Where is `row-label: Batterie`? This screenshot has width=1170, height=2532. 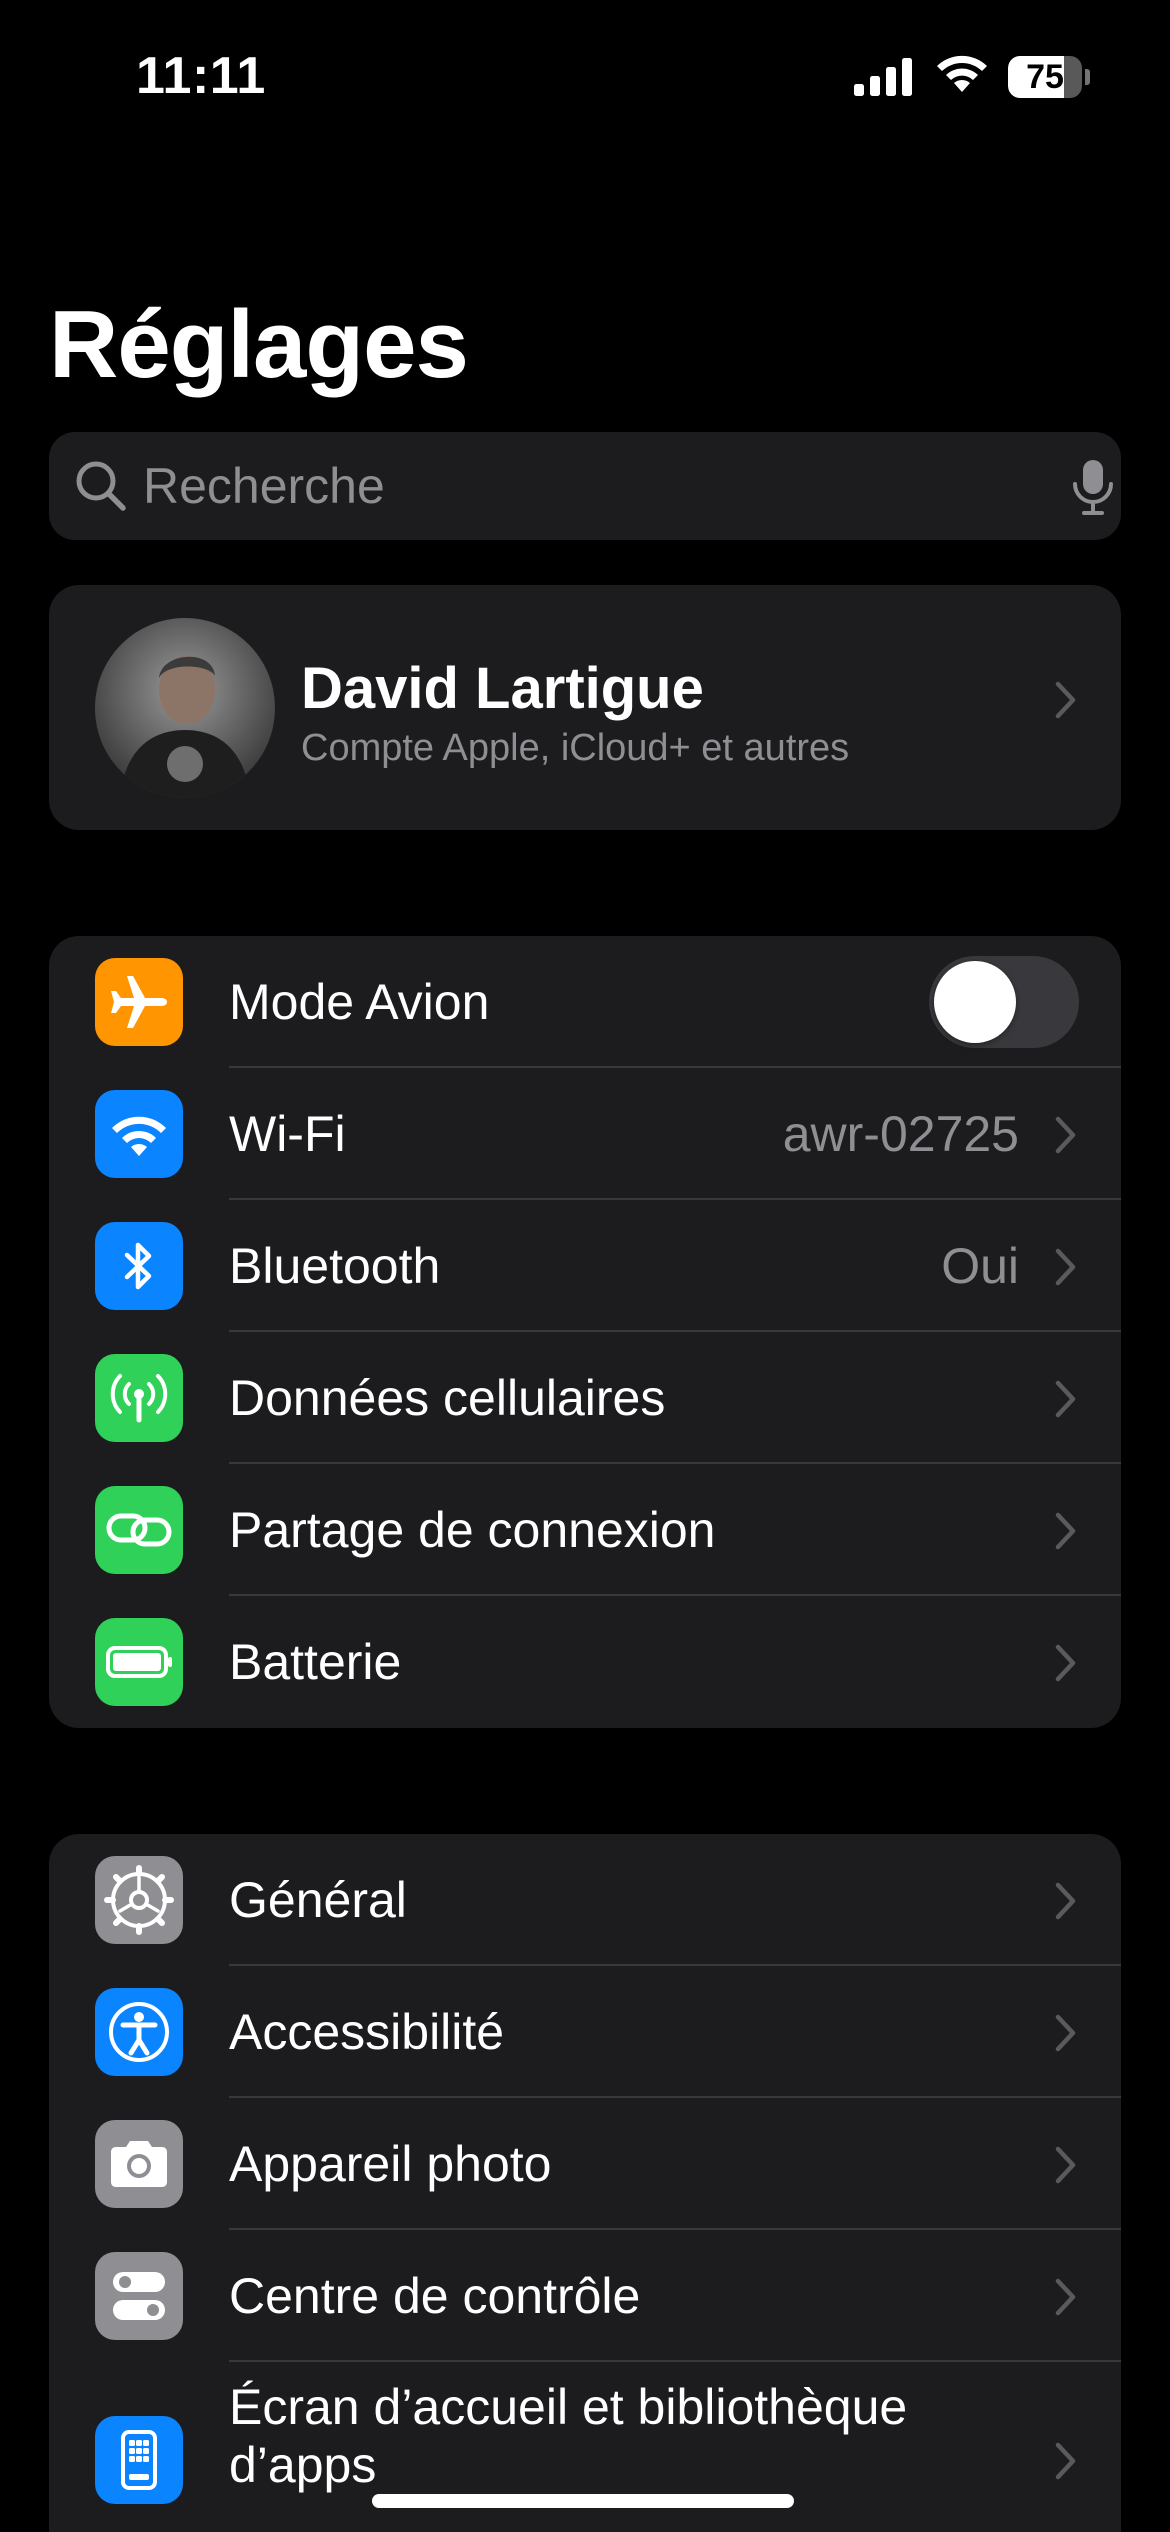
row-label: Batterie is located at coordinates (315, 1662).